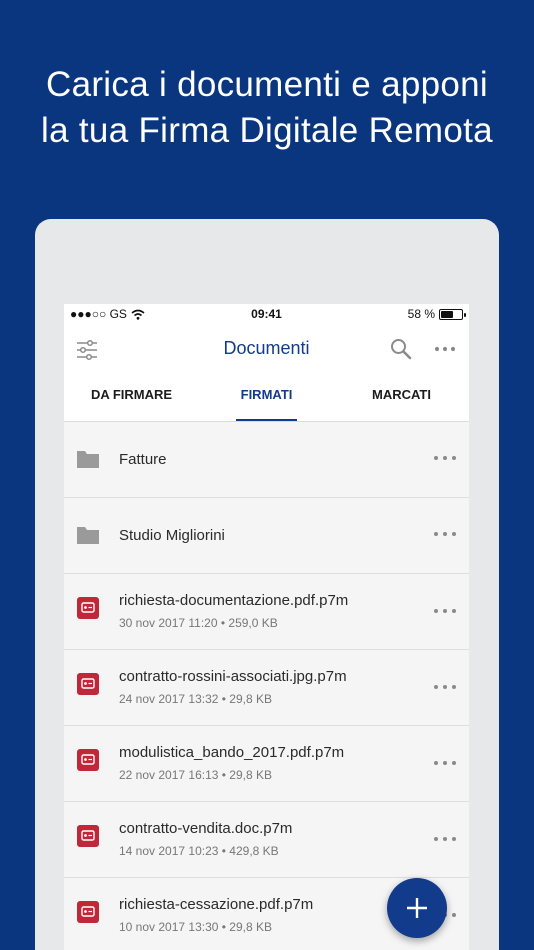 The height and width of the screenshot is (950, 534). I want to click on headline-line-2: la tua Firma Digitale Remota, so click(267, 130).